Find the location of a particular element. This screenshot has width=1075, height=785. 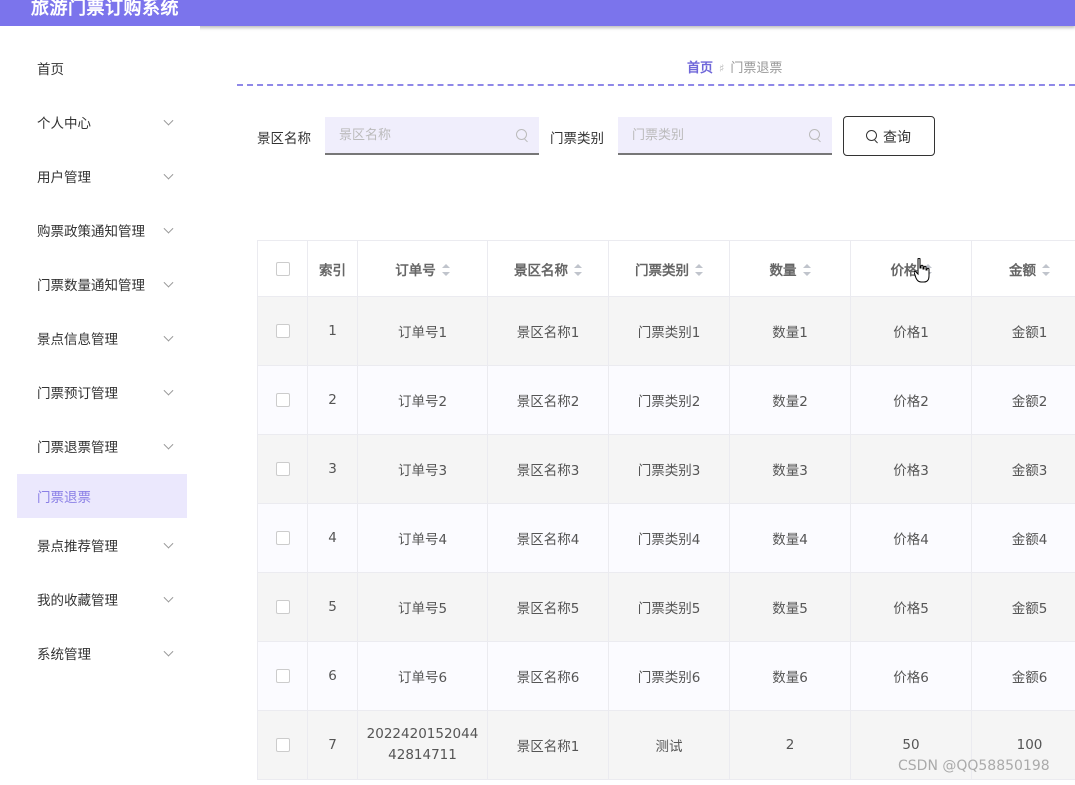

sidebar-item-ticket-policy: 购票政策通知管理 is located at coordinates (102, 230).